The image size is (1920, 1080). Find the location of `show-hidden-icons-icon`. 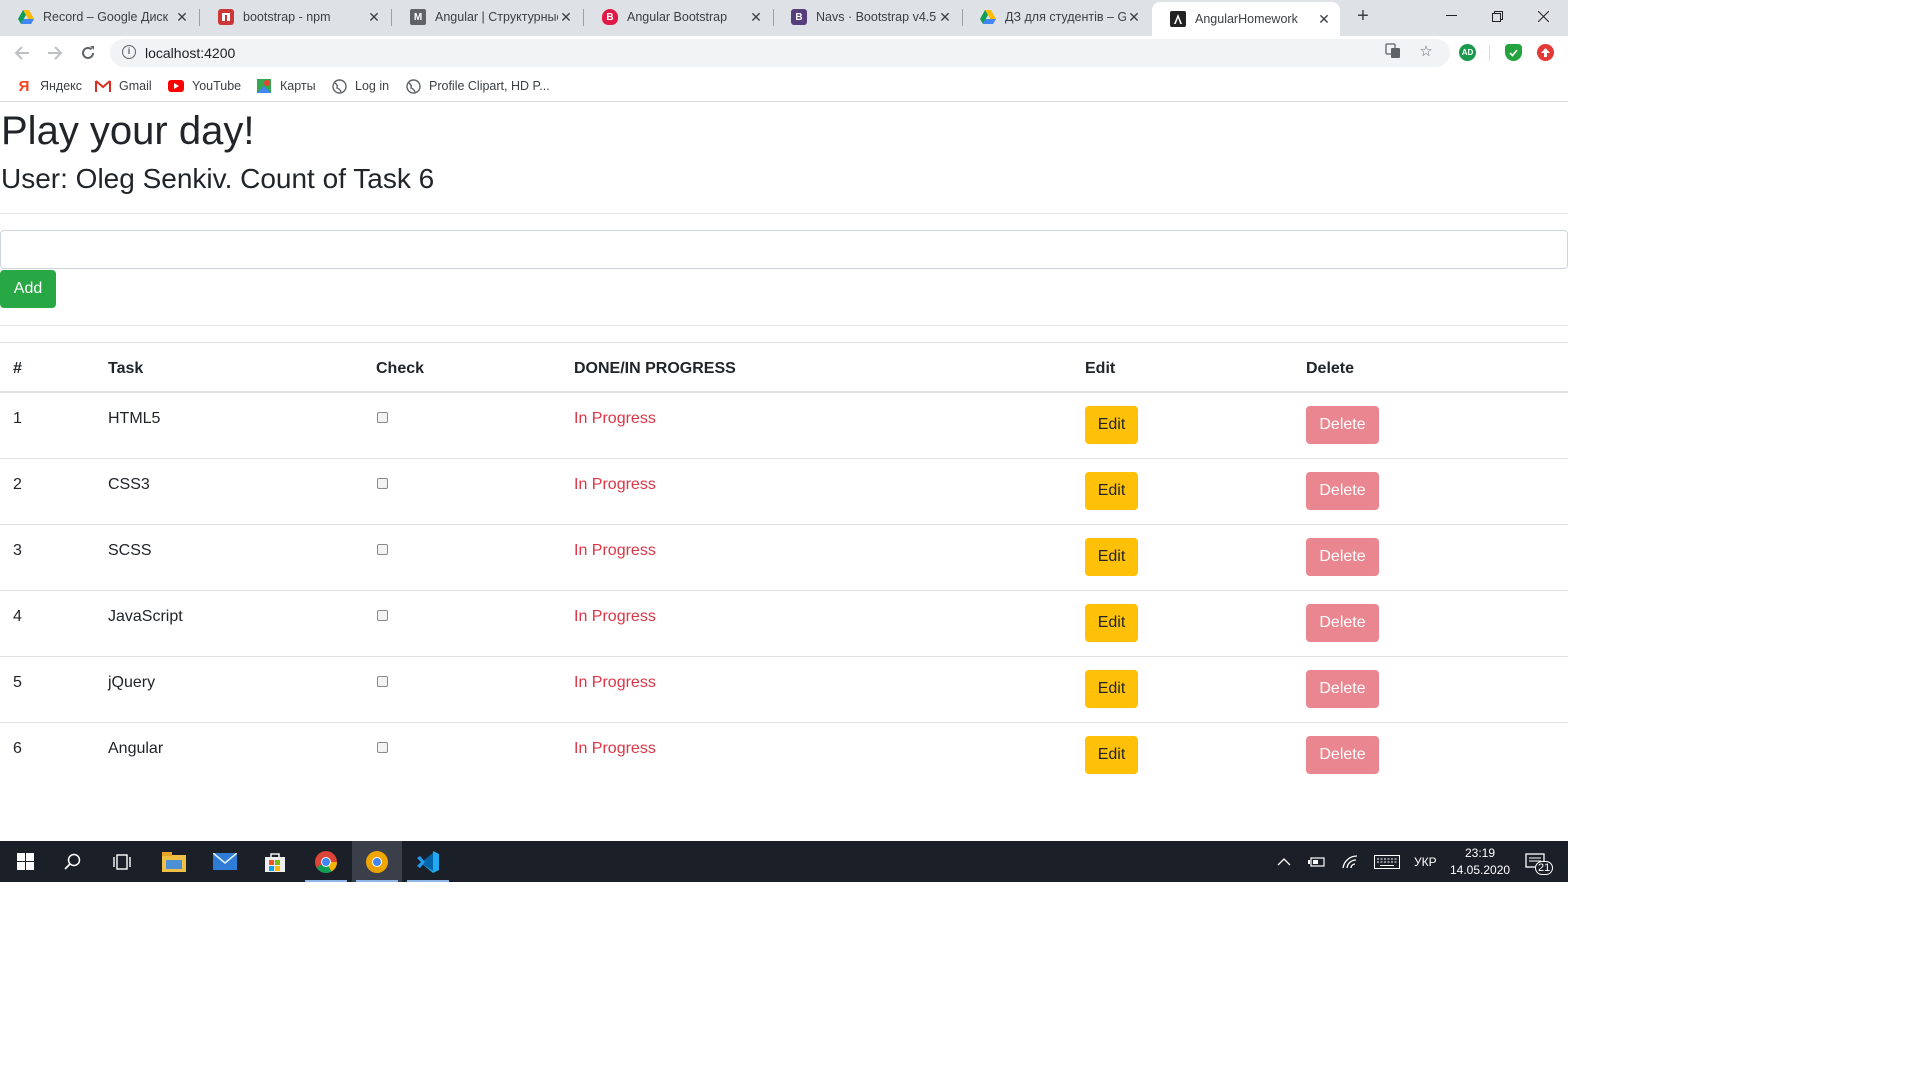

show-hidden-icons-icon is located at coordinates (1284, 861).